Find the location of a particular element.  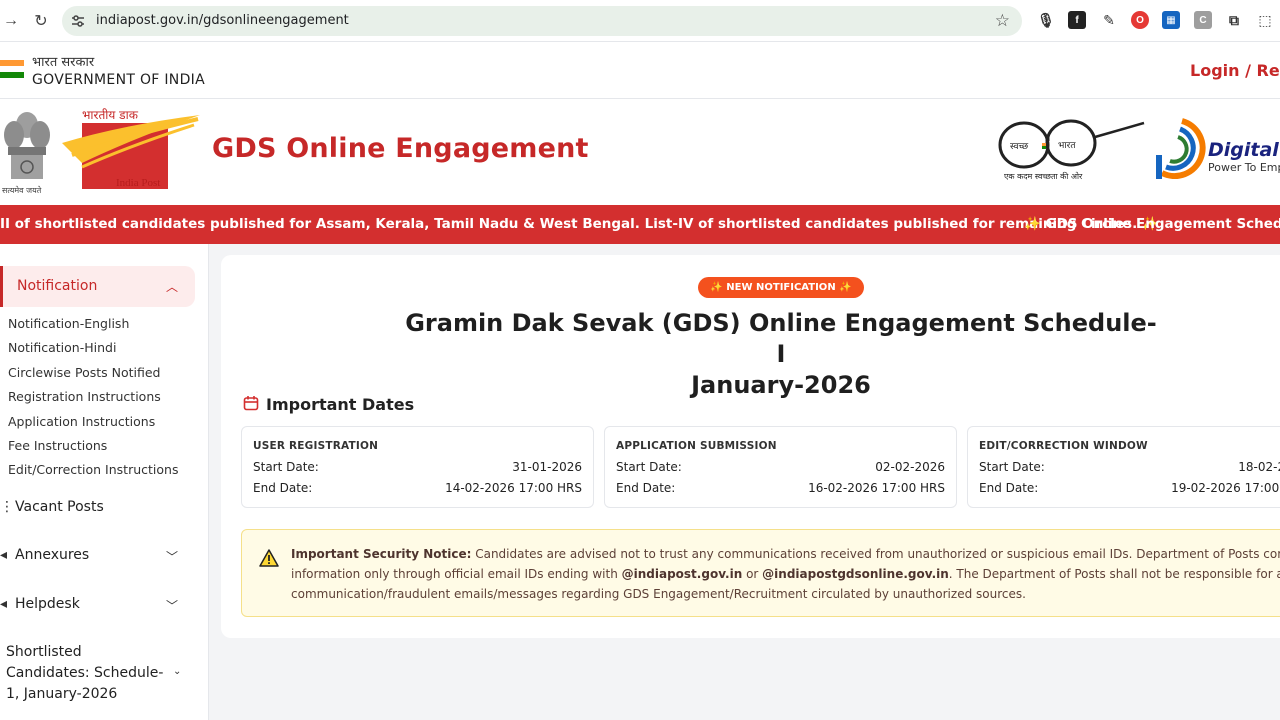

important-dates-label: Important Dates is located at coordinates (340, 404).